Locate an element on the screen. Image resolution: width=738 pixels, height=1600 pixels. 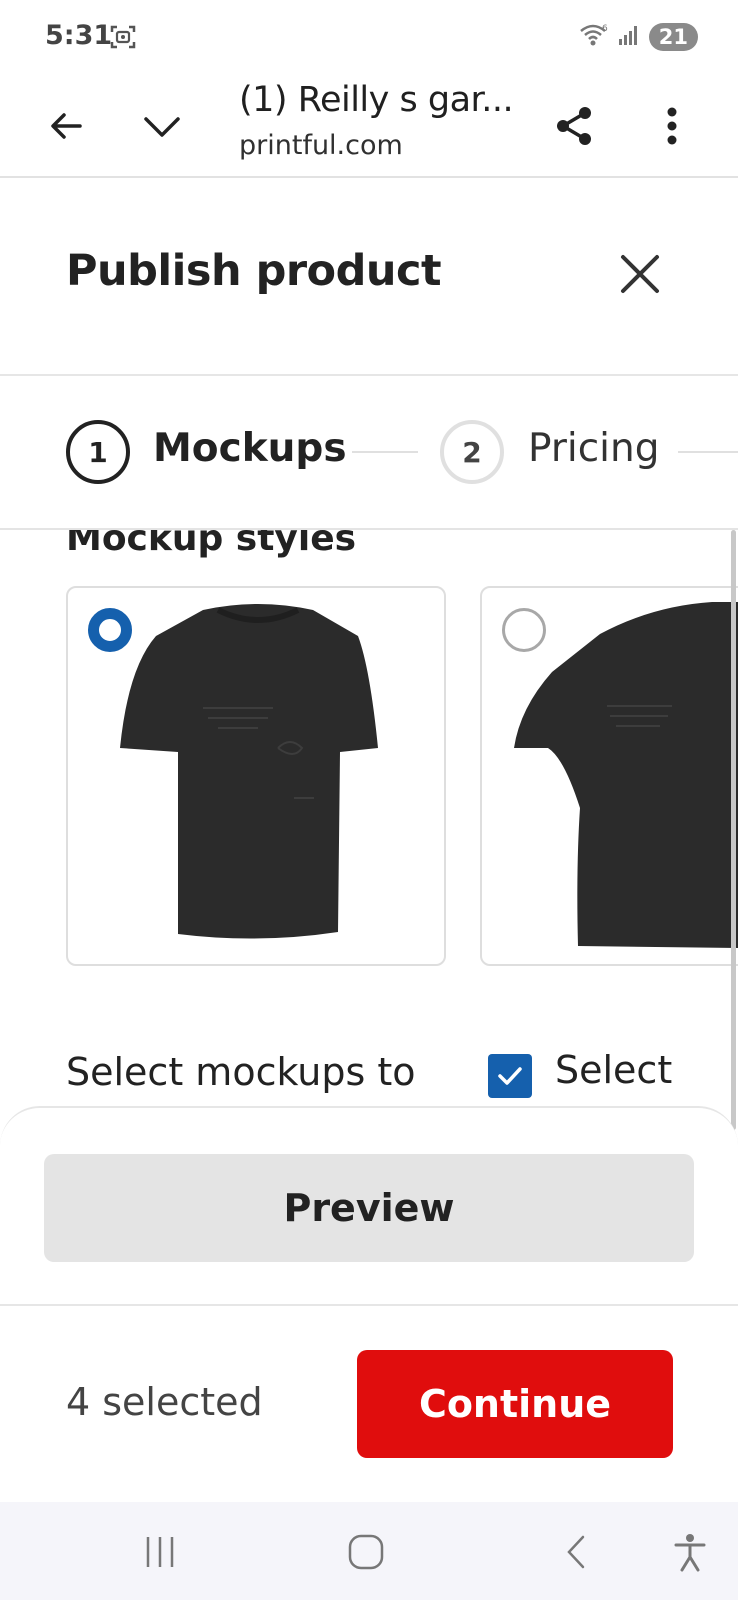
modal-title: Publish product is located at coordinates (254, 271).